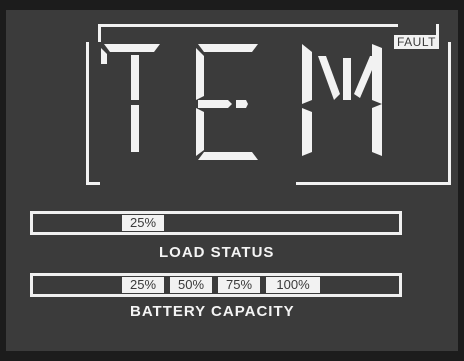 The image size is (464, 361). What do you see at coordinates (227, 102) in the screenshot?
I see `segment-char-e` at bounding box center [227, 102].